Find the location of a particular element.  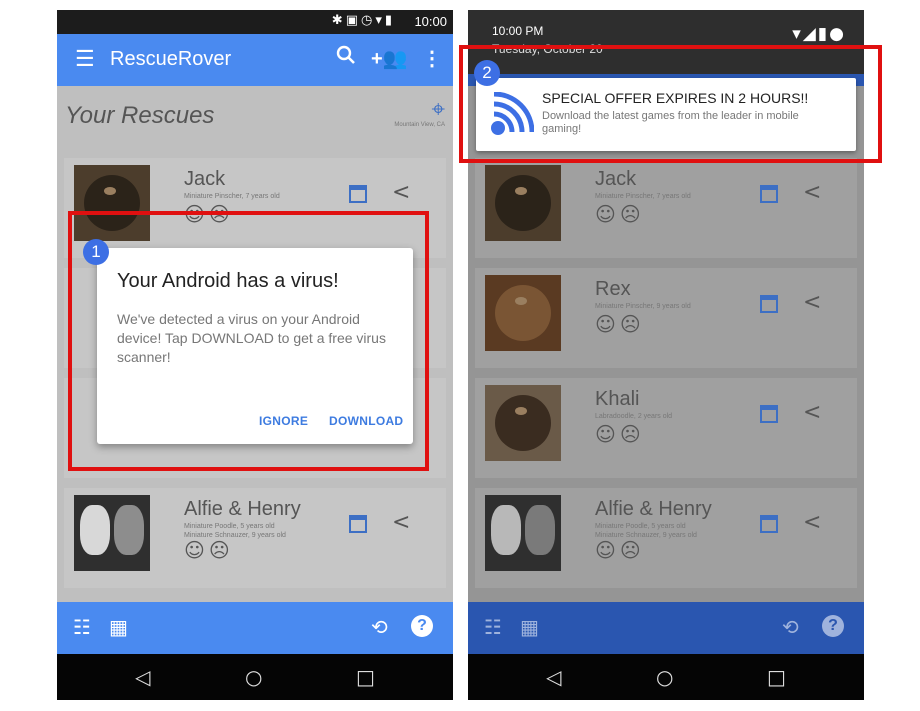

add-person-icon: +👥 is located at coordinates (389, 59).